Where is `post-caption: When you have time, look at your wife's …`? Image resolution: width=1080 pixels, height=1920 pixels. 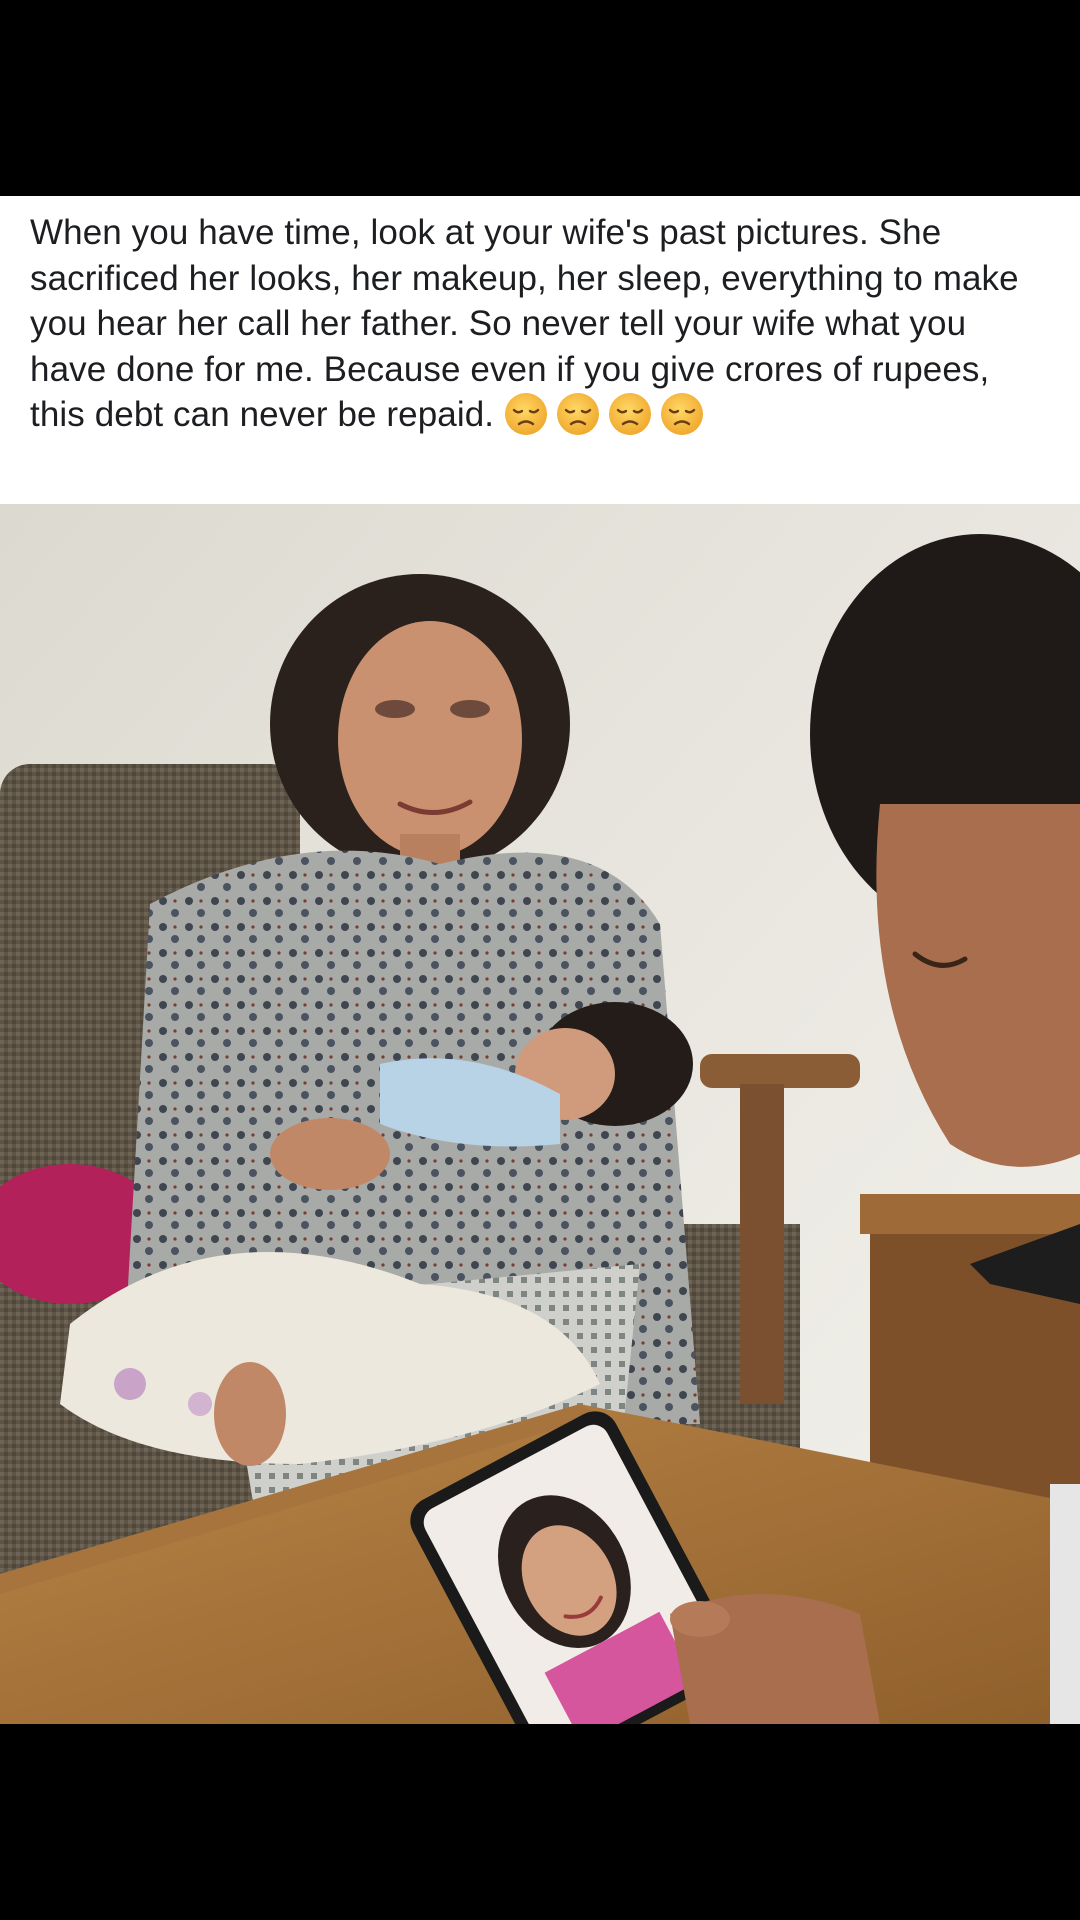
post-caption: When you have time, look at your wife's … is located at coordinates (540, 324).